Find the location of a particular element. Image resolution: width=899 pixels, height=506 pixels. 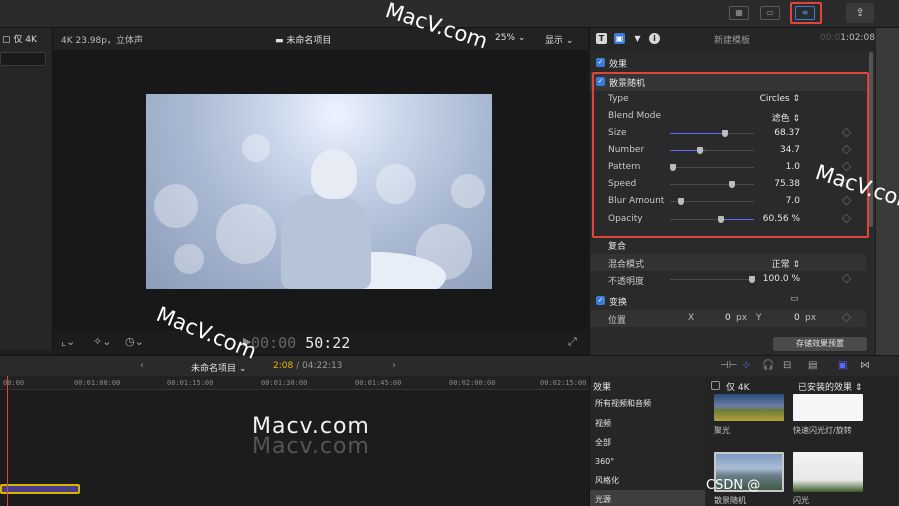

inspector-timecode-dim: 00:0 is located at coordinates (830, 38).